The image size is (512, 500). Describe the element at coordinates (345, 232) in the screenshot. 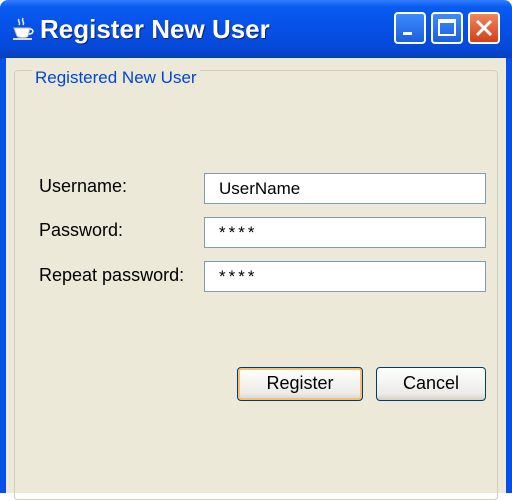

I see `password-field: ****` at that location.